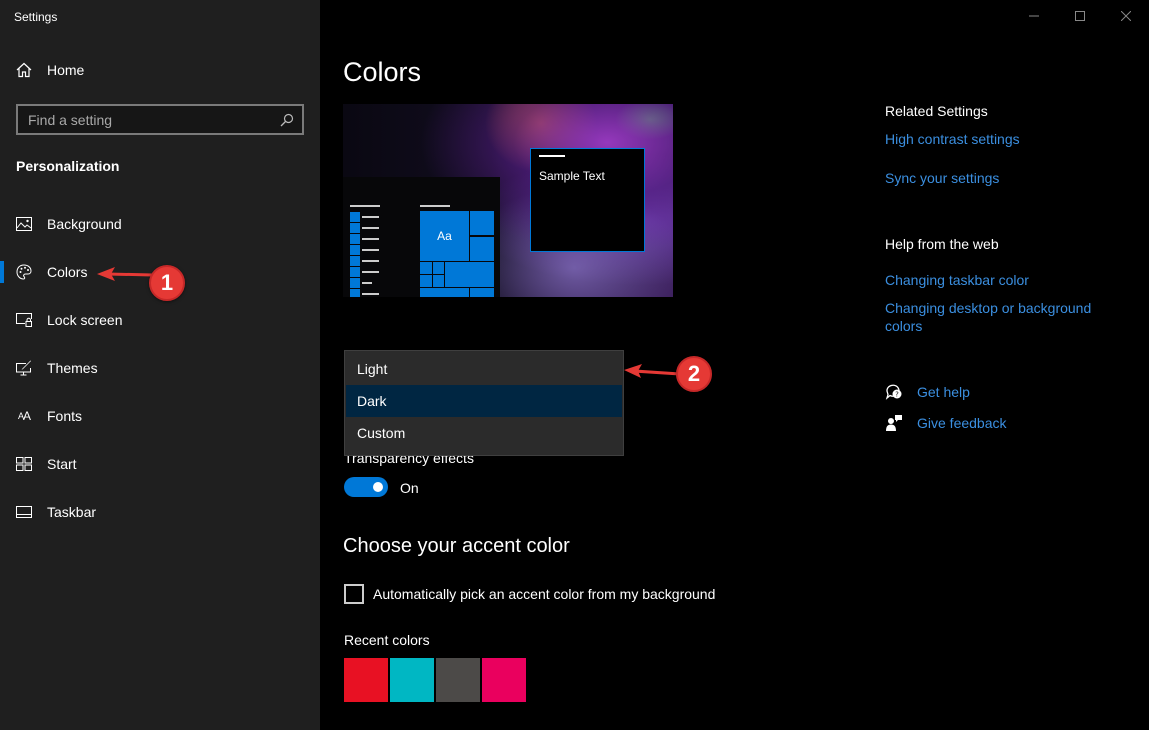 The height and width of the screenshot is (730, 1149). I want to click on app-title: Settings, so click(36, 17).